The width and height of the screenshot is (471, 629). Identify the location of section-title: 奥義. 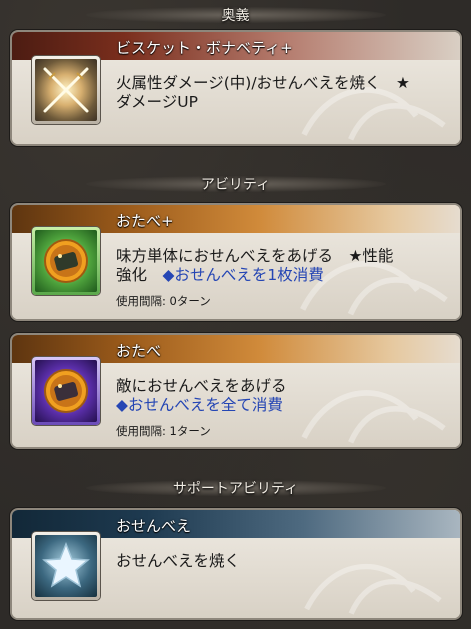
(235, 16).